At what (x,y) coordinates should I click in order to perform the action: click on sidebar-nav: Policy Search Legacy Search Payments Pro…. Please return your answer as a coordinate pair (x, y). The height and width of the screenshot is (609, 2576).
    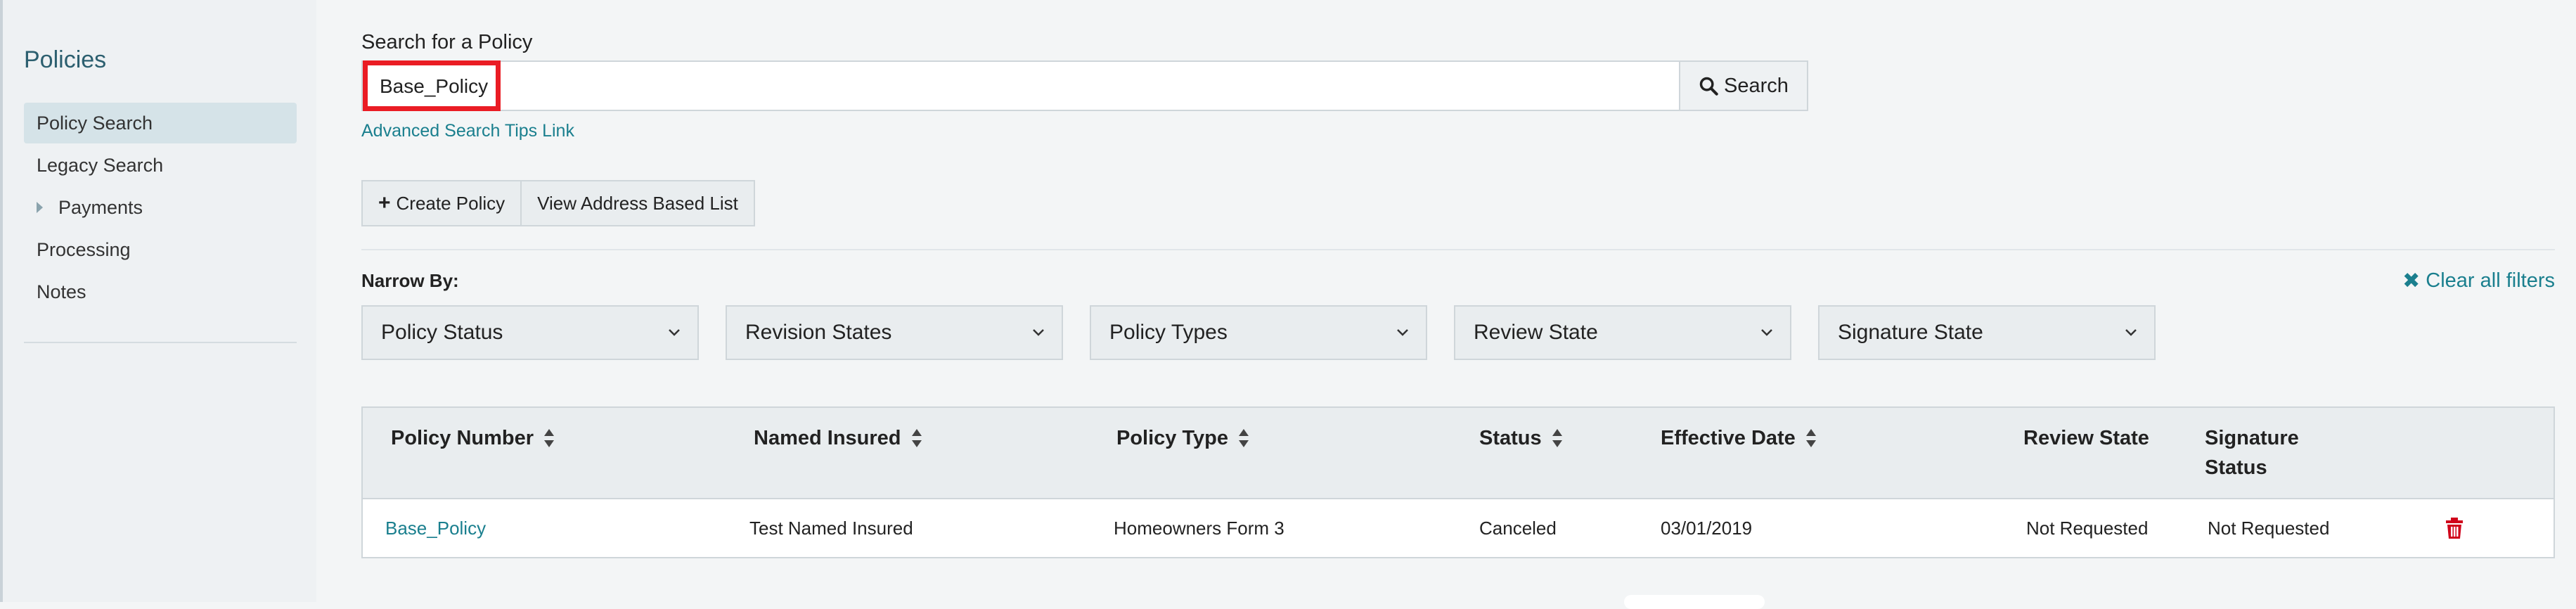
    Looking at the image, I should click on (160, 208).